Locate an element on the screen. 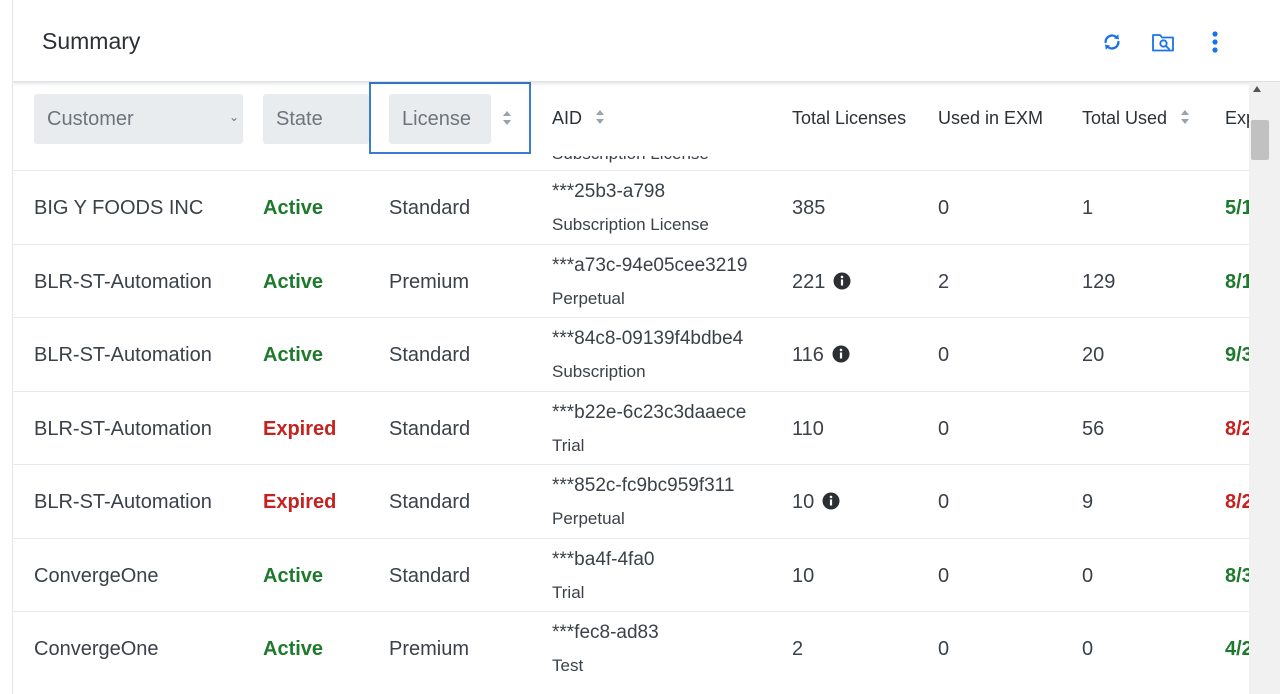 This screenshot has height=694, width=1280. state-filter-label: State is located at coordinates (299, 118).